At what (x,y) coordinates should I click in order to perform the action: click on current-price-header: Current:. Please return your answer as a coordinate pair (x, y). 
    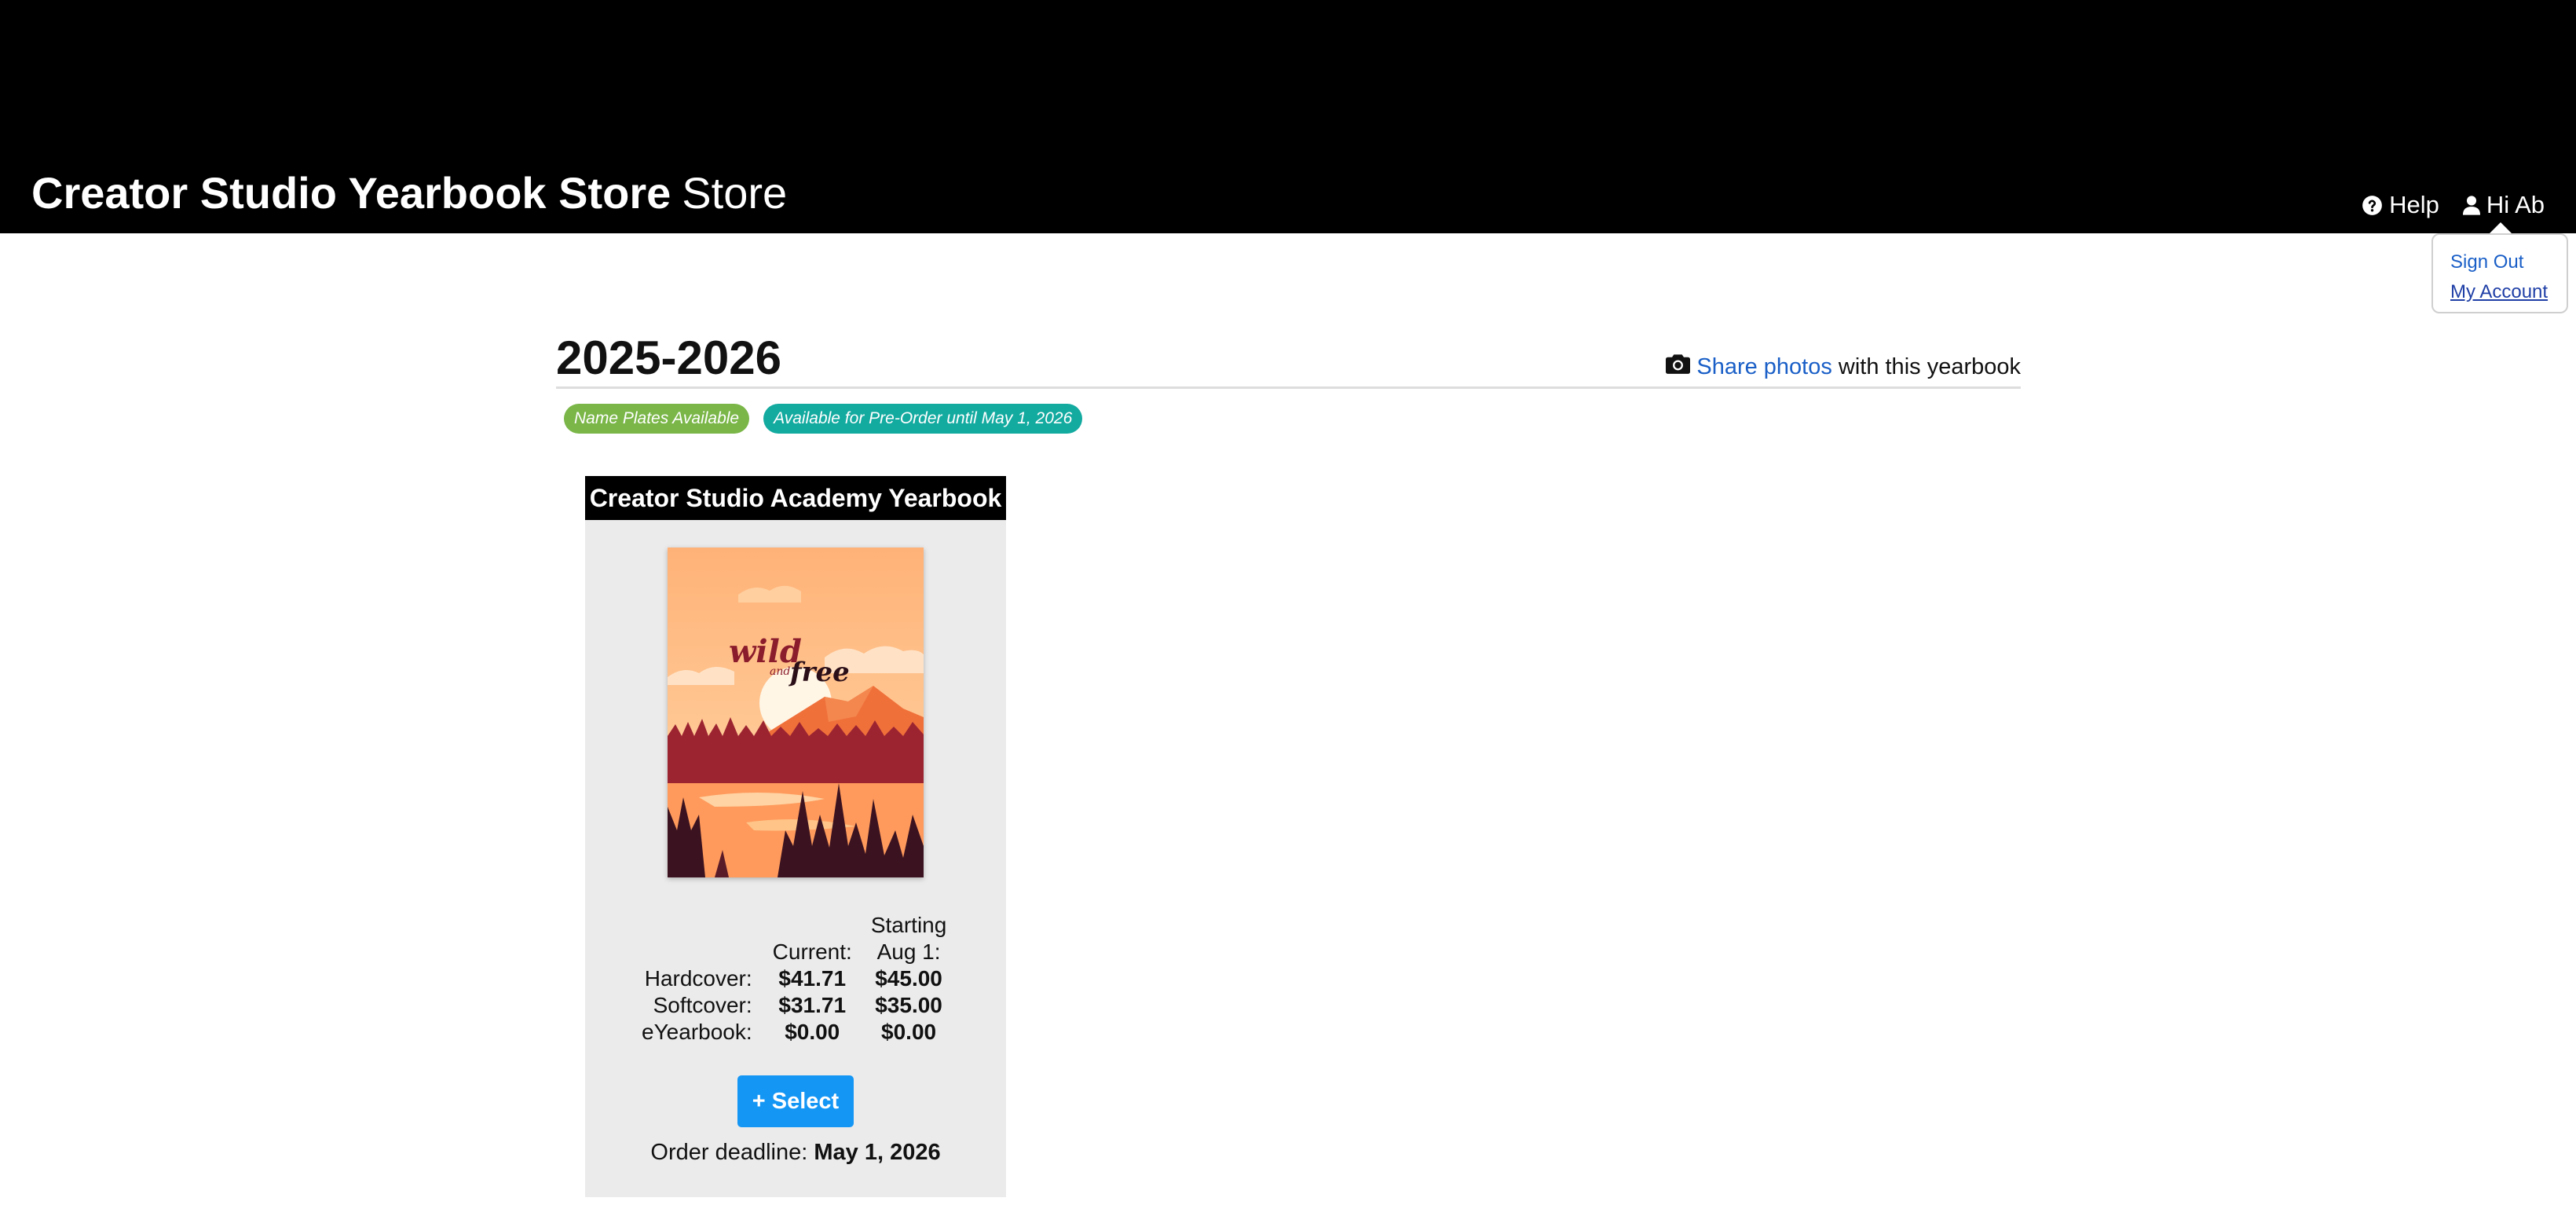
    Looking at the image, I should click on (812, 951).